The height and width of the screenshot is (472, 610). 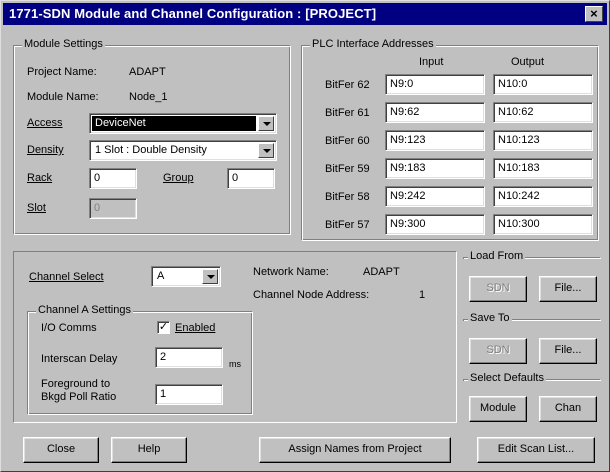 What do you see at coordinates (163, 327) in the screenshot?
I see `enabled-checkbox: ✓` at bounding box center [163, 327].